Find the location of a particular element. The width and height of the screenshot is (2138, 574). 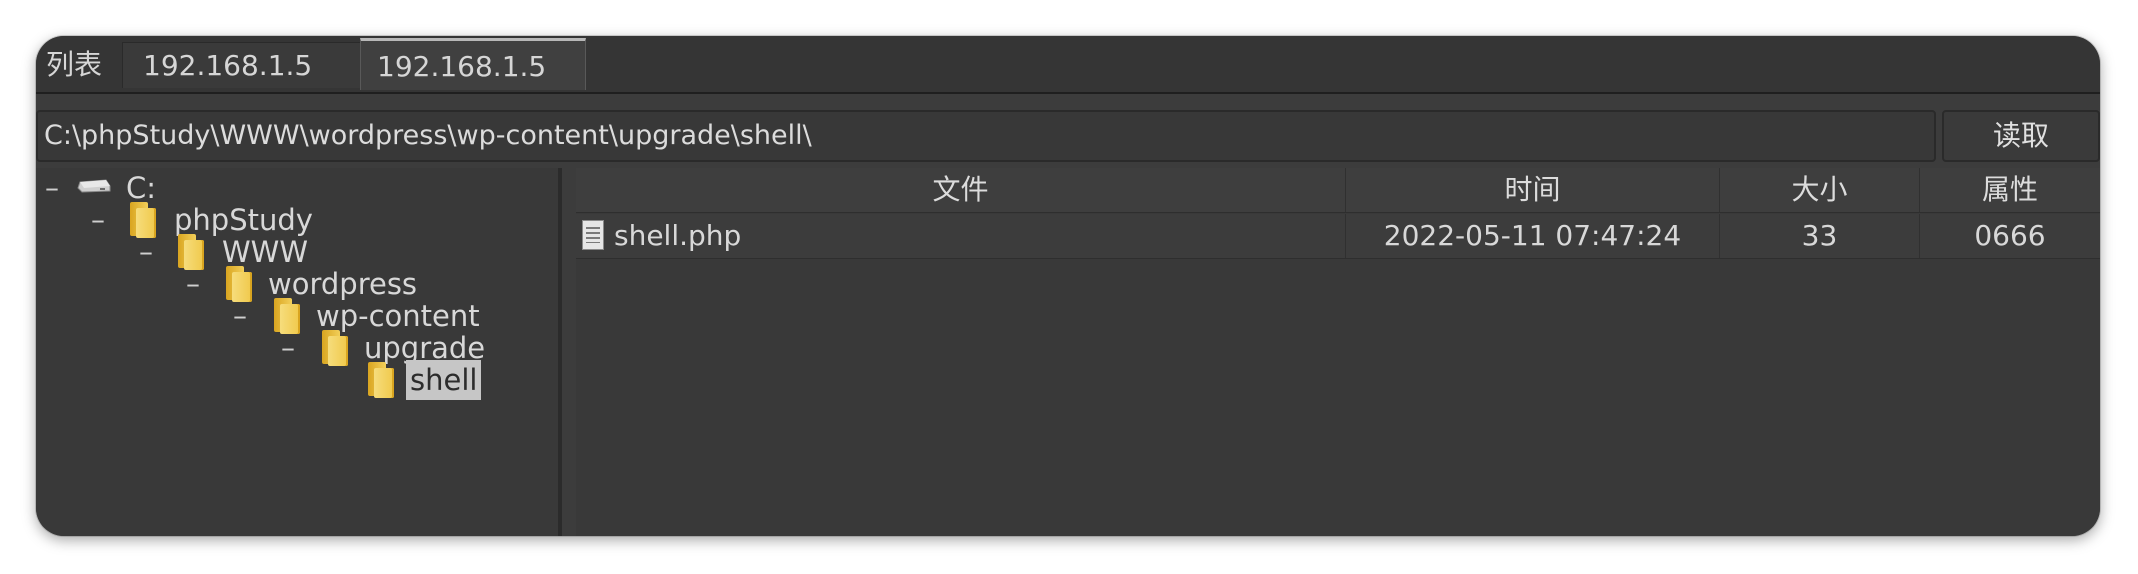

file-icon is located at coordinates (593, 235).